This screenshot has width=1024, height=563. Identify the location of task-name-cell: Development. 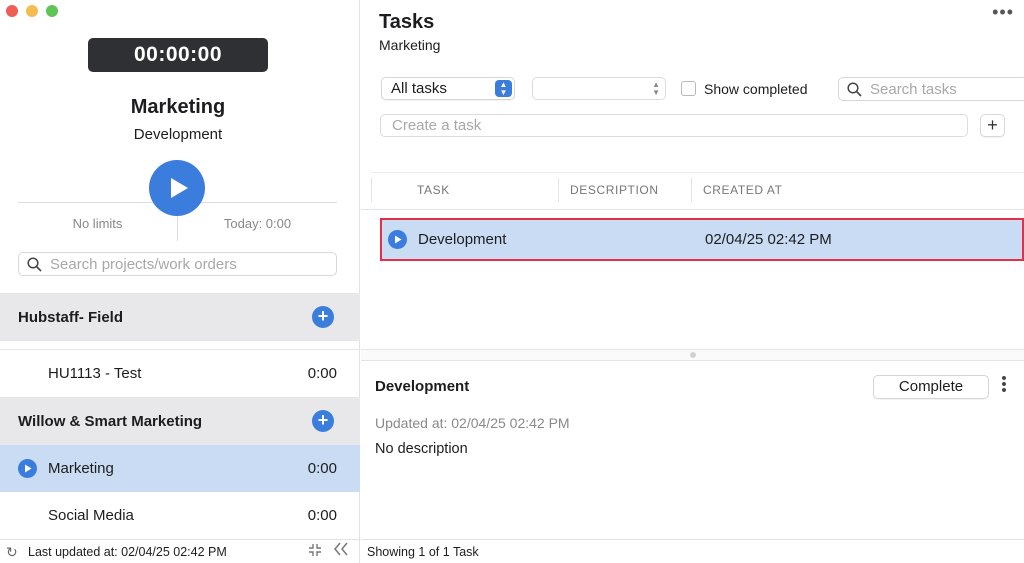
(462, 239).